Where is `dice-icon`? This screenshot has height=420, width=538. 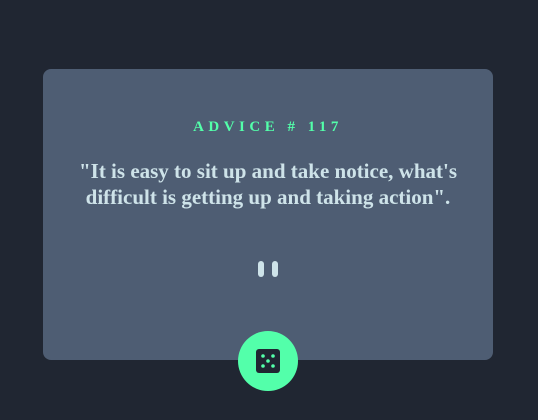
dice-icon is located at coordinates (268, 361).